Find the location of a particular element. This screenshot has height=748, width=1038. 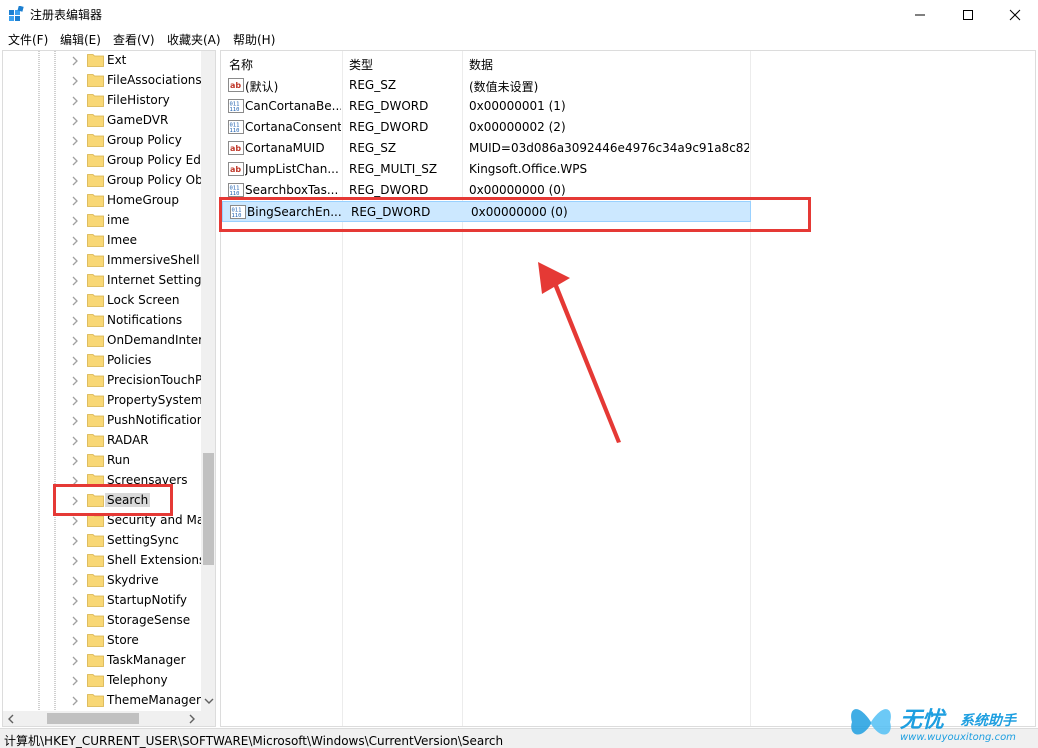

menu-favorites: 收藏夹(A) is located at coordinates (194, 39).